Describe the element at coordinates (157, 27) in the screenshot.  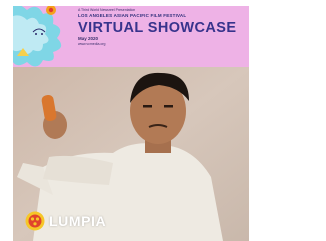
I see `showcase-title: VIRTUAL SHOWCASE` at that location.